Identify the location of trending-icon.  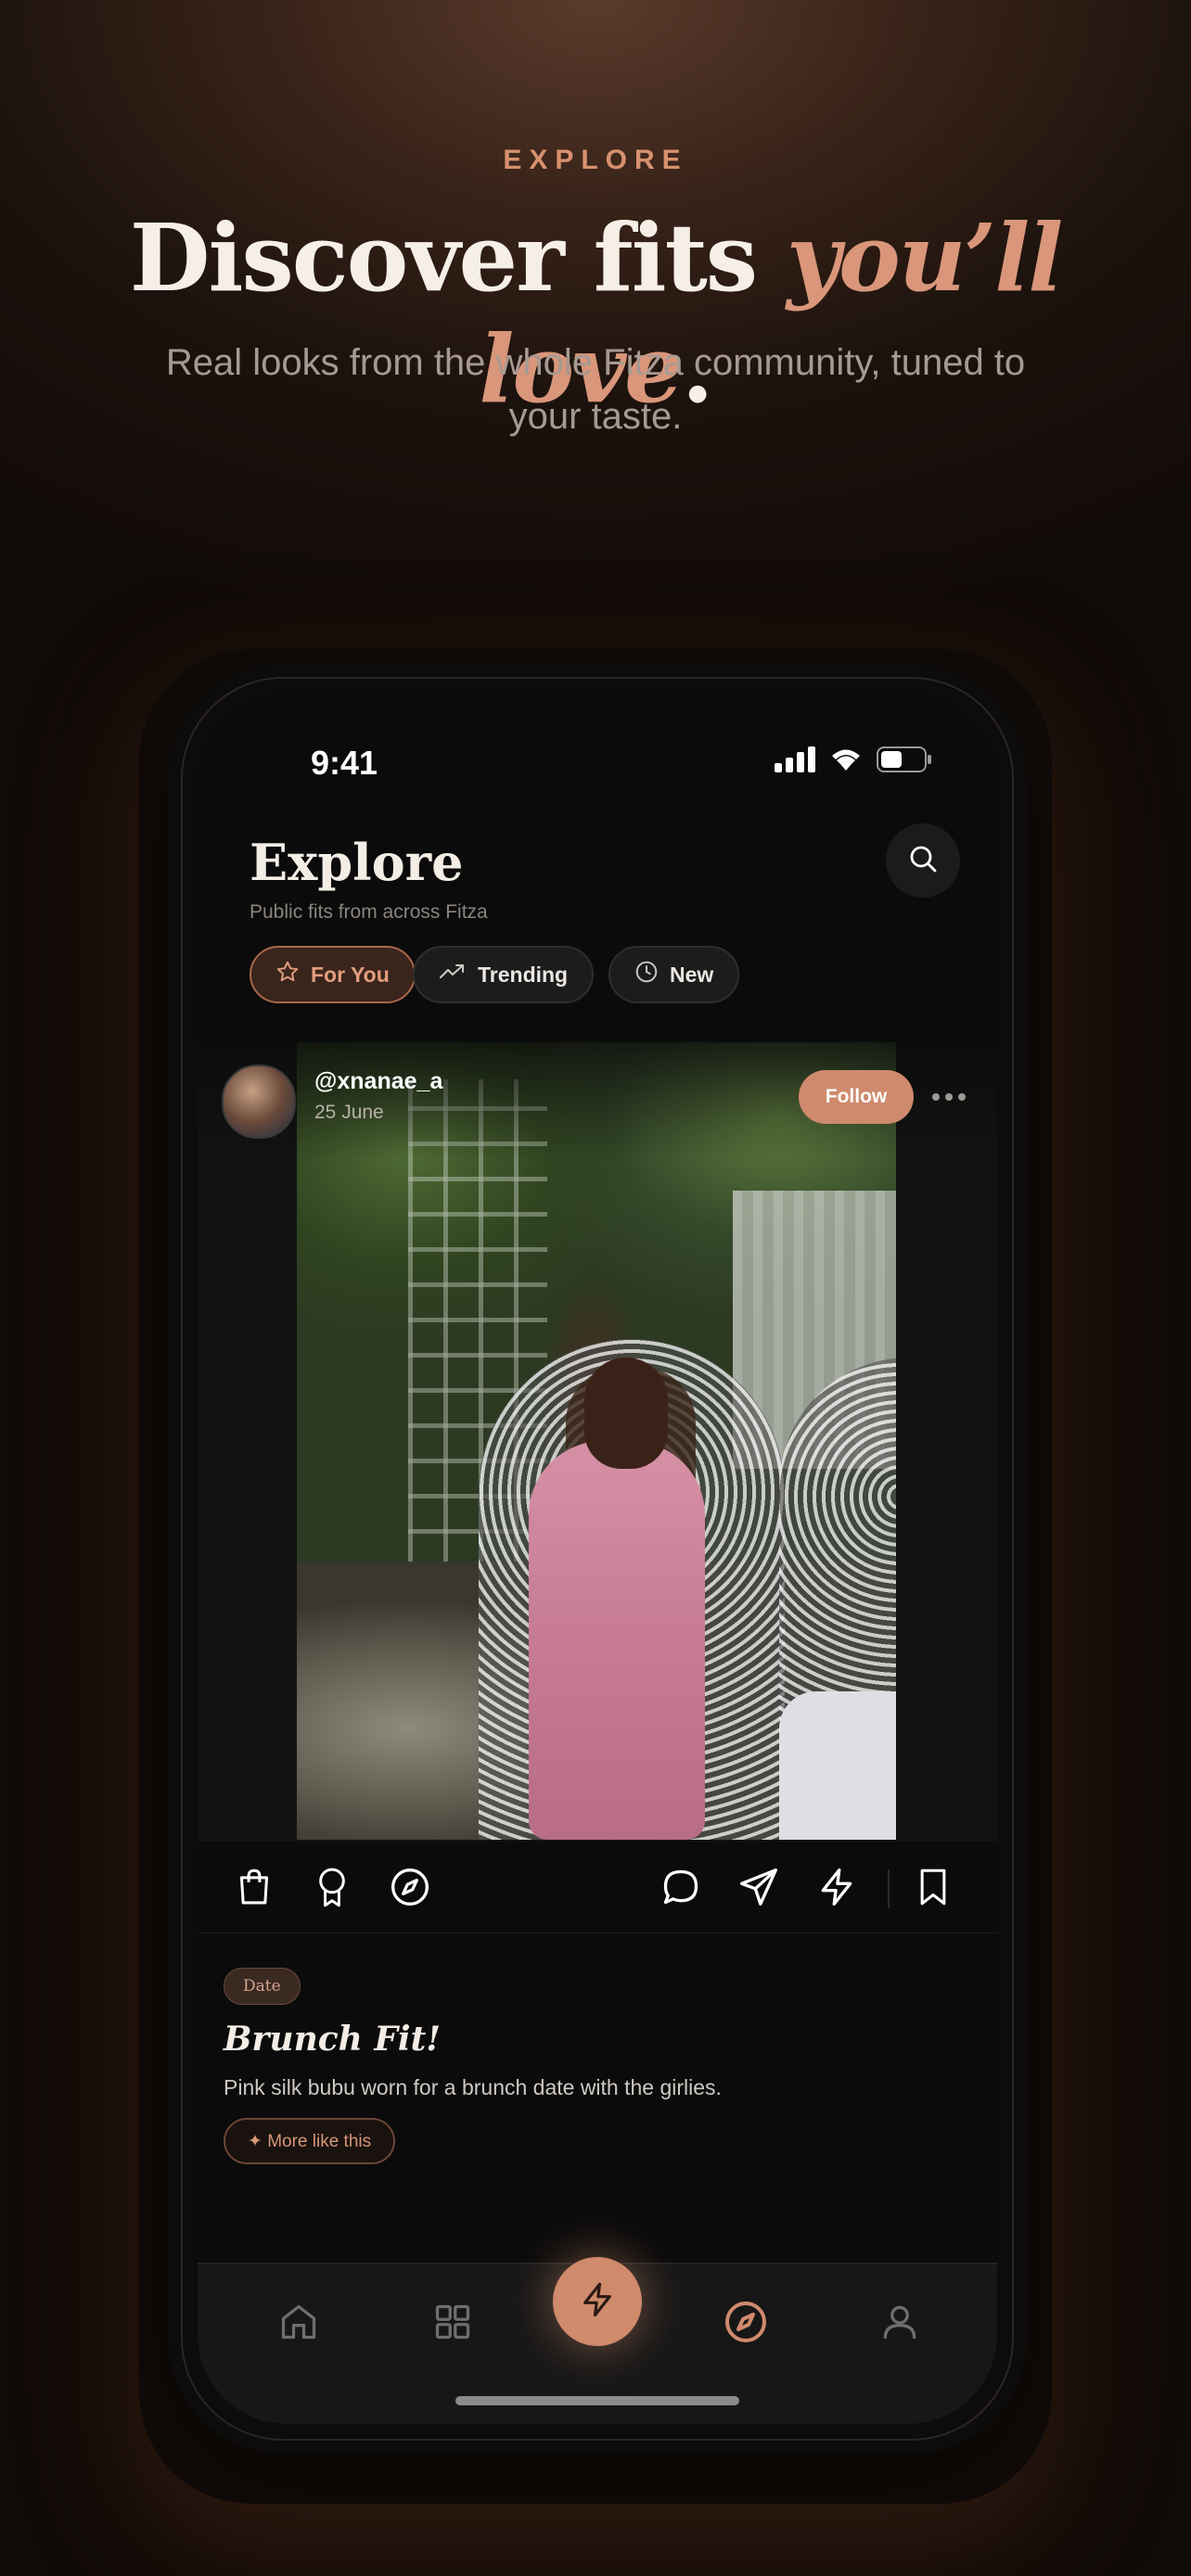
(453, 975).